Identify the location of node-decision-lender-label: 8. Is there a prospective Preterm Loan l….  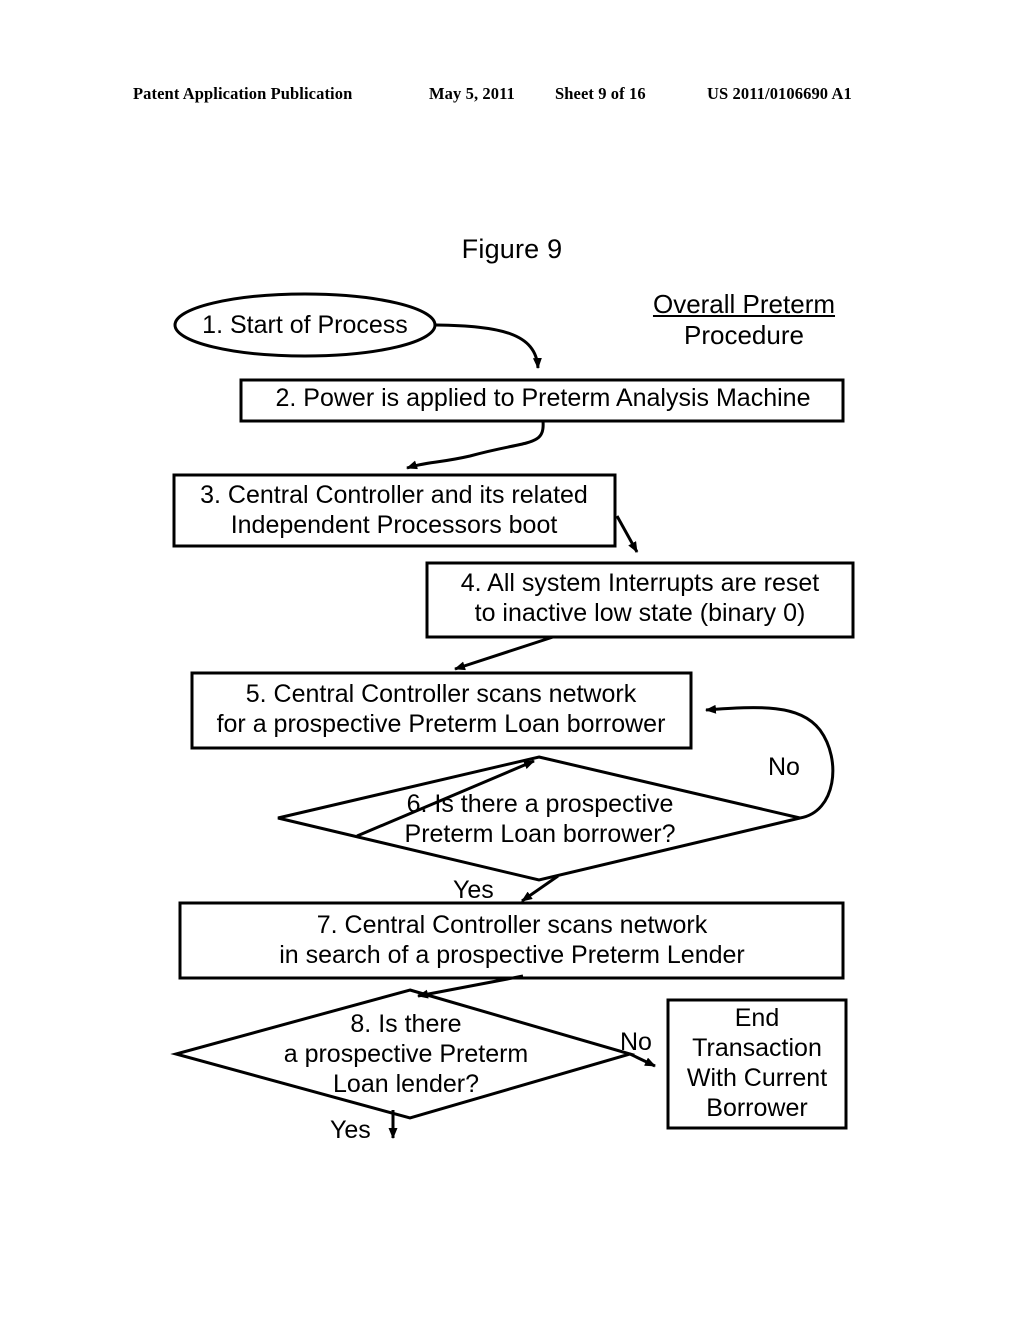
(406, 1054).